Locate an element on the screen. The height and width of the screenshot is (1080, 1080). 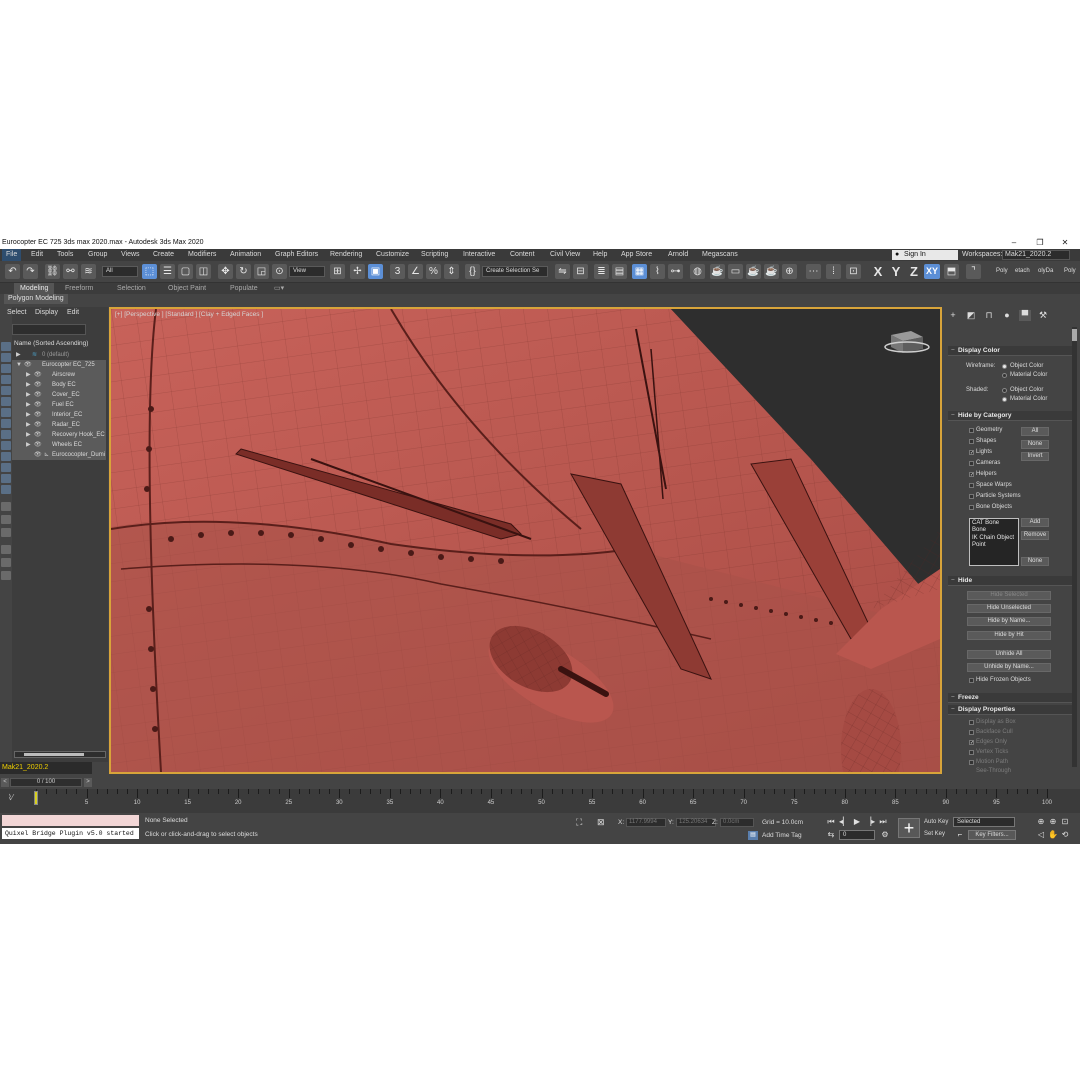
current-frame-field: 0 is located at coordinates (857, 835).